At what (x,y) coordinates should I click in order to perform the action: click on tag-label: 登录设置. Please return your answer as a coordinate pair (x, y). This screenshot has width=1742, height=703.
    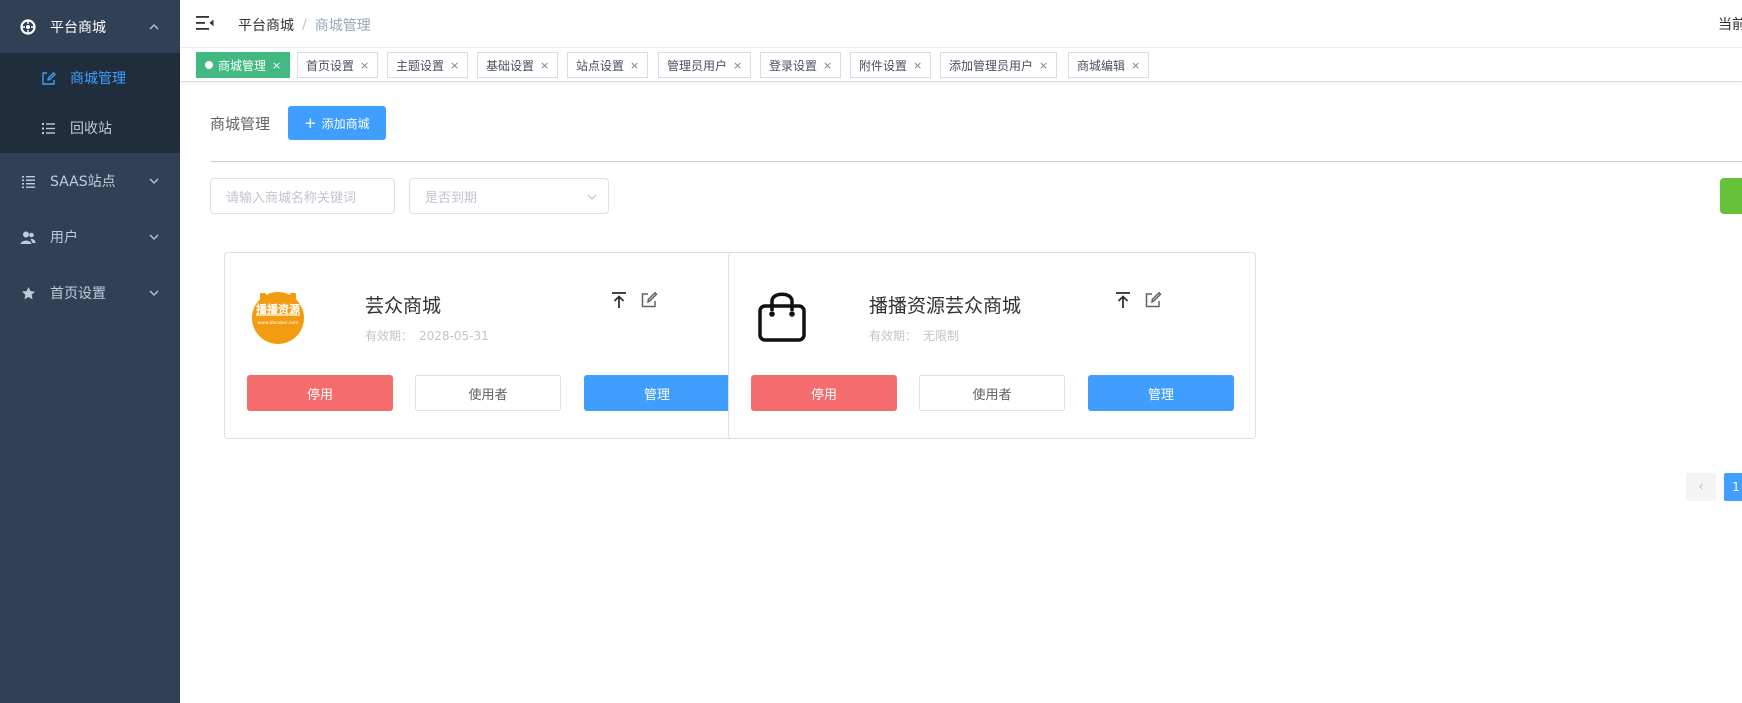
    Looking at the image, I should click on (793, 65).